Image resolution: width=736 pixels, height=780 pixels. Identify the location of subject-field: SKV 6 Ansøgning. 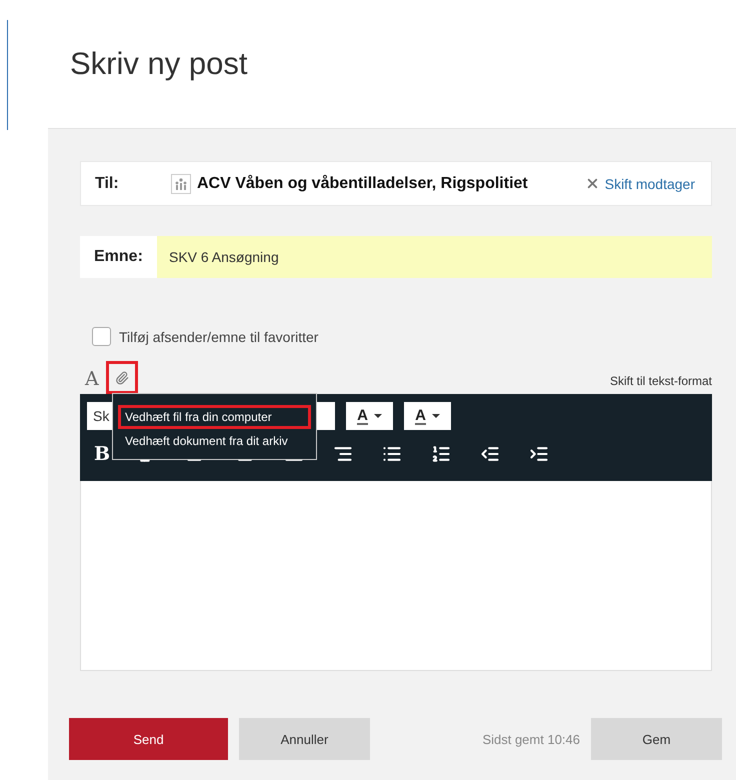
(434, 257).